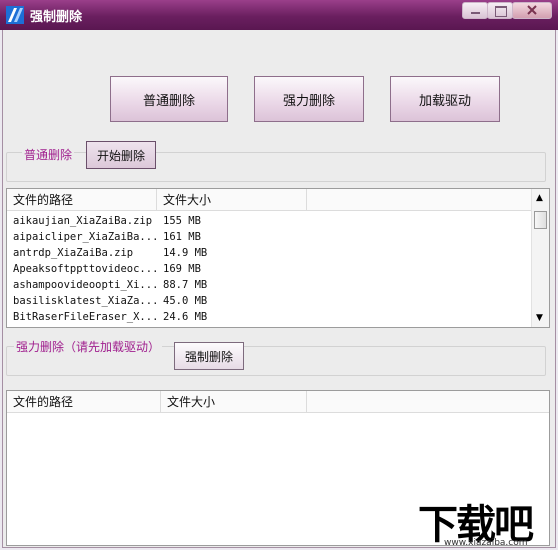 This screenshot has width=558, height=550. I want to click on window-title: 强制删除, so click(56, 17).